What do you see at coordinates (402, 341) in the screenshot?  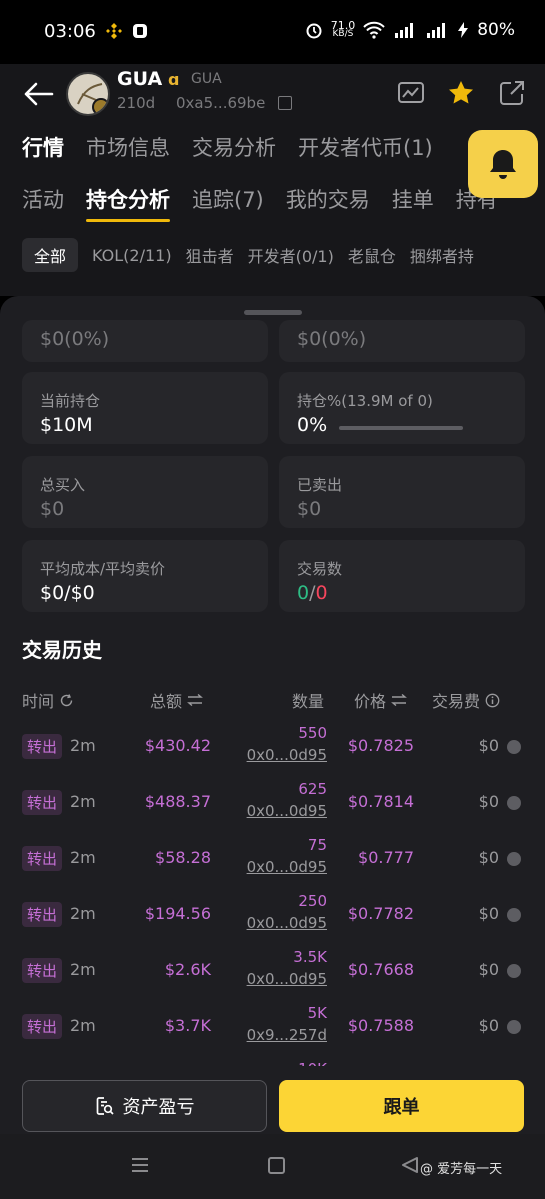 I see `stat-card-top-right: $0(0%)` at bounding box center [402, 341].